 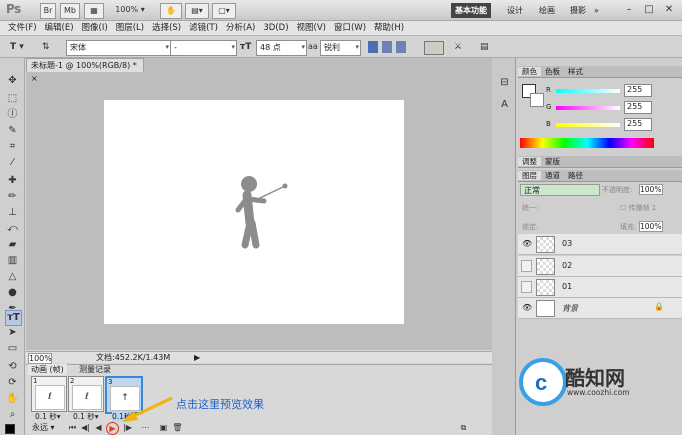 I want to click on brush-tool-icon: ✏, so click(x=12, y=197).